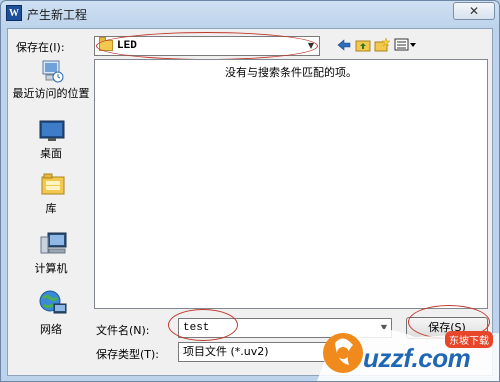  I want to click on folder-icon, so click(106, 44).